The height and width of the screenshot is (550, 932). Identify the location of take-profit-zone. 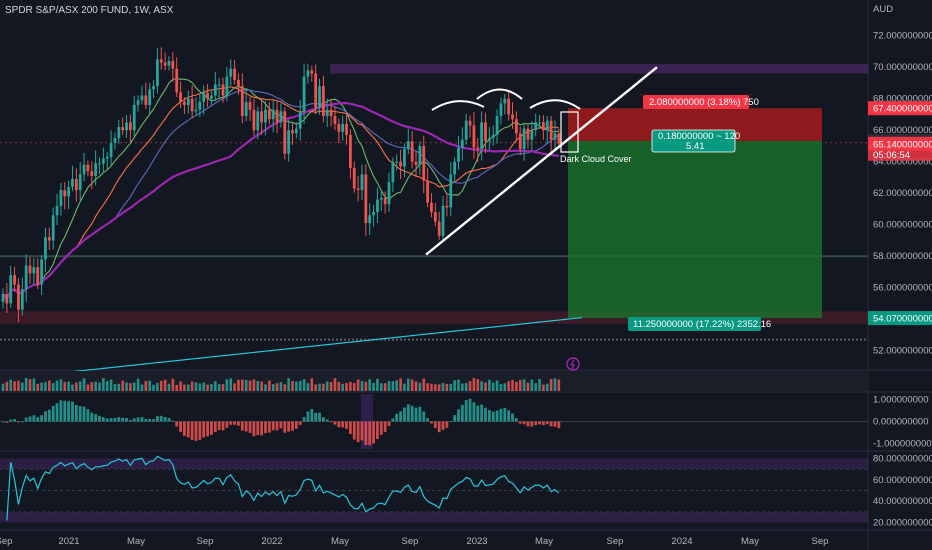
(695, 229).